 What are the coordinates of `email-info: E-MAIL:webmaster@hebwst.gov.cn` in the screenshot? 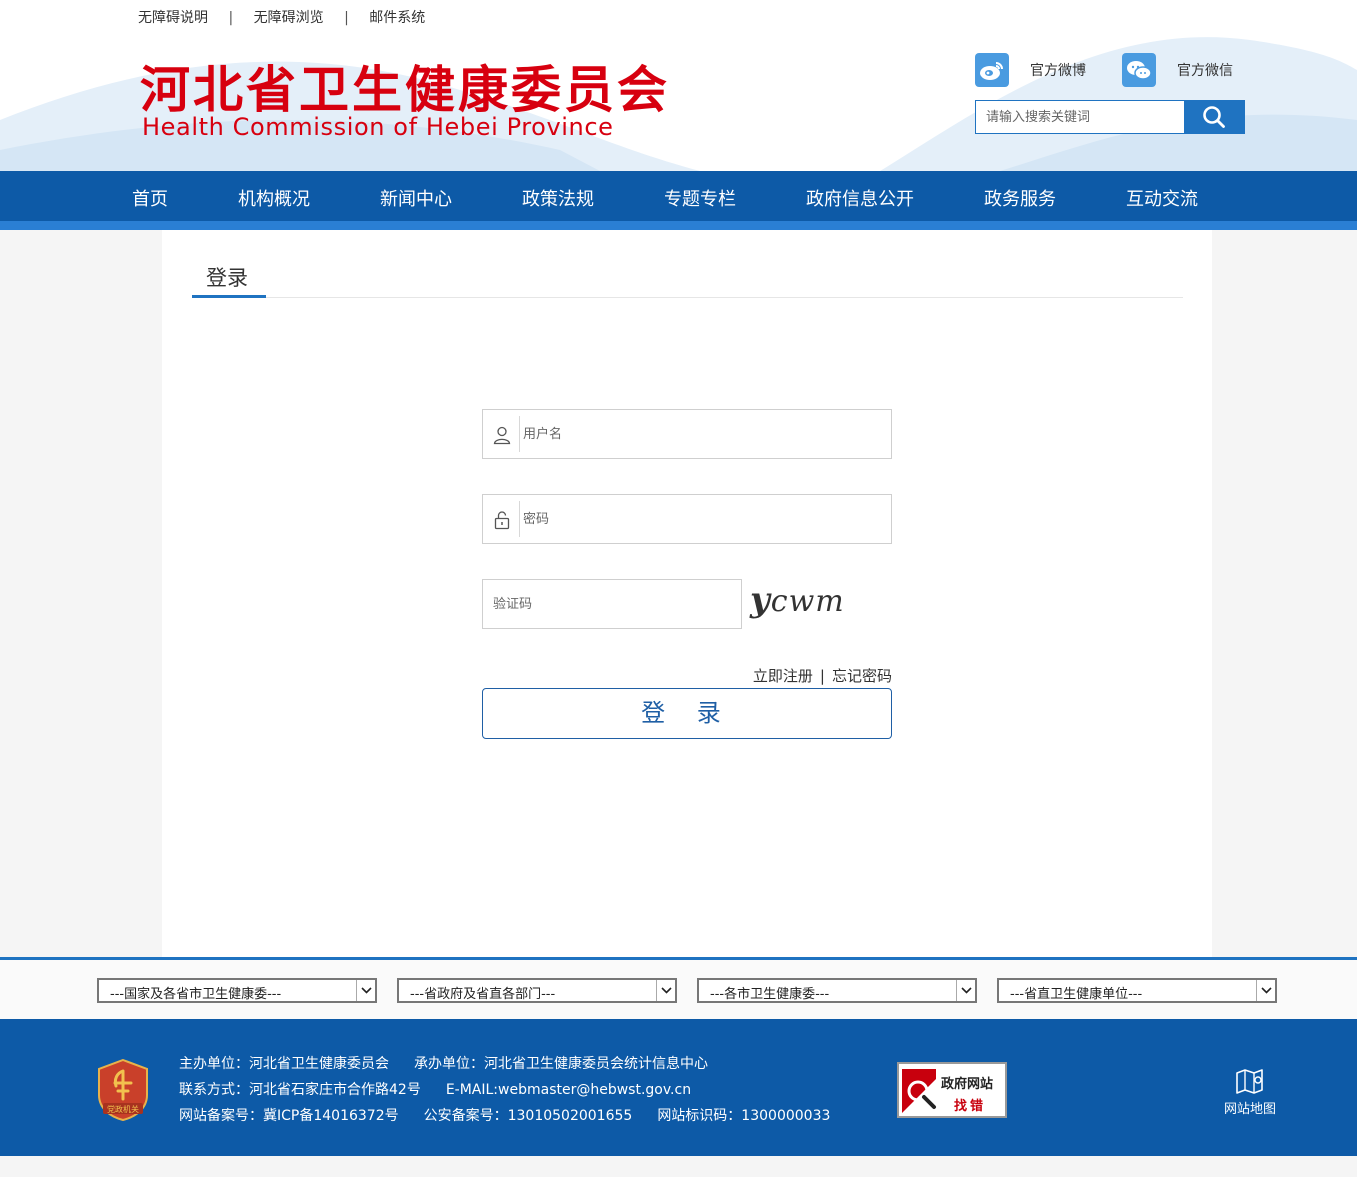 It's located at (568, 1090).